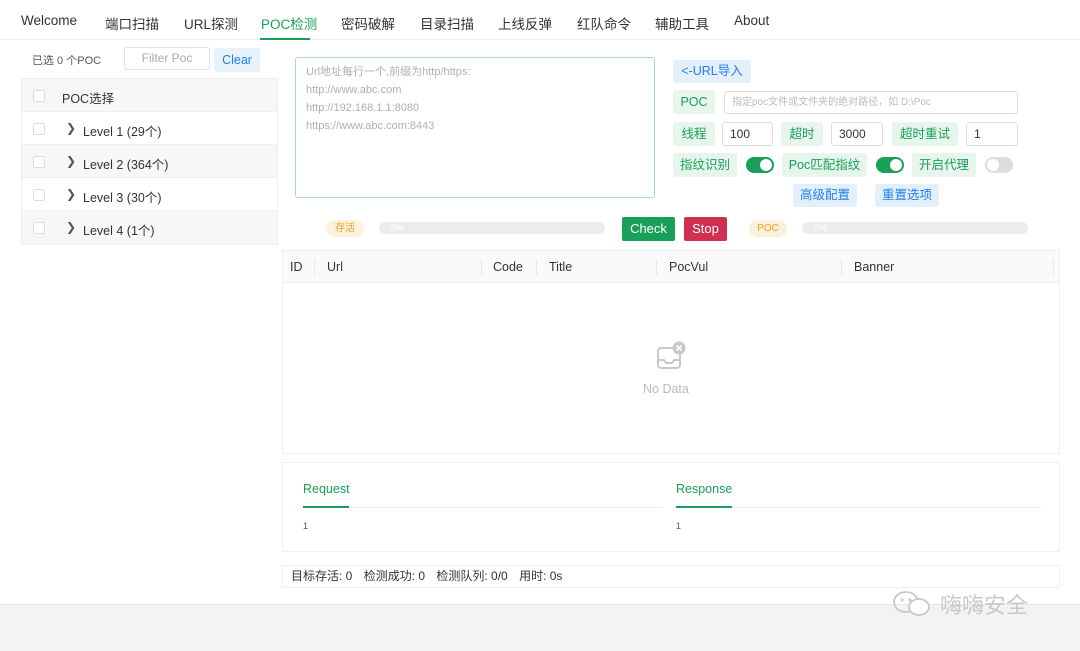  I want to click on poc-path-input: 指定poc文件或文件夹的绝对路径，如 D:\Poc, so click(871, 102).